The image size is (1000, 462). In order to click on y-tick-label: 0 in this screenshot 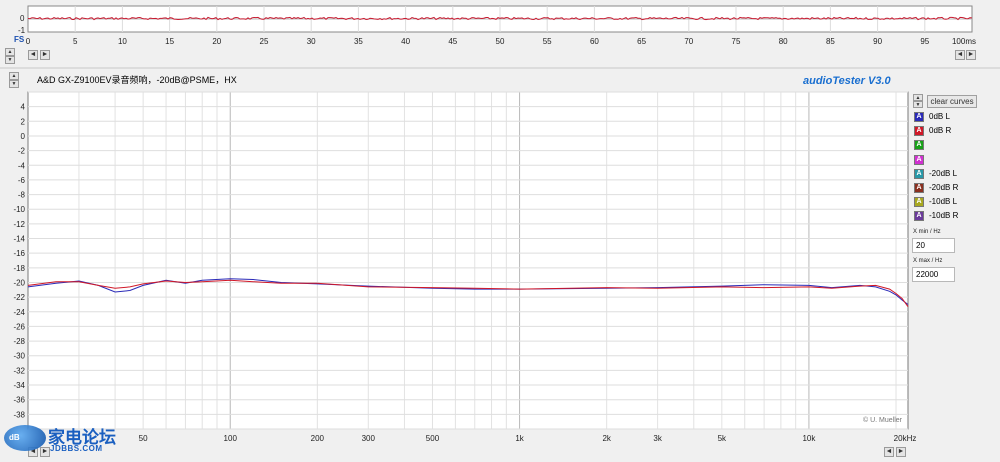, I will do `click(23, 136)`.